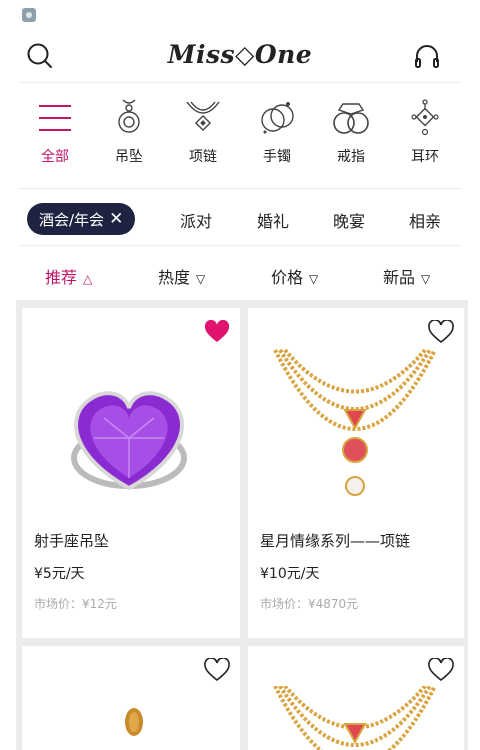 The width and height of the screenshot is (480, 750). What do you see at coordinates (425, 220) in the screenshot?
I see `filter-tag-blind-date: 相亲` at bounding box center [425, 220].